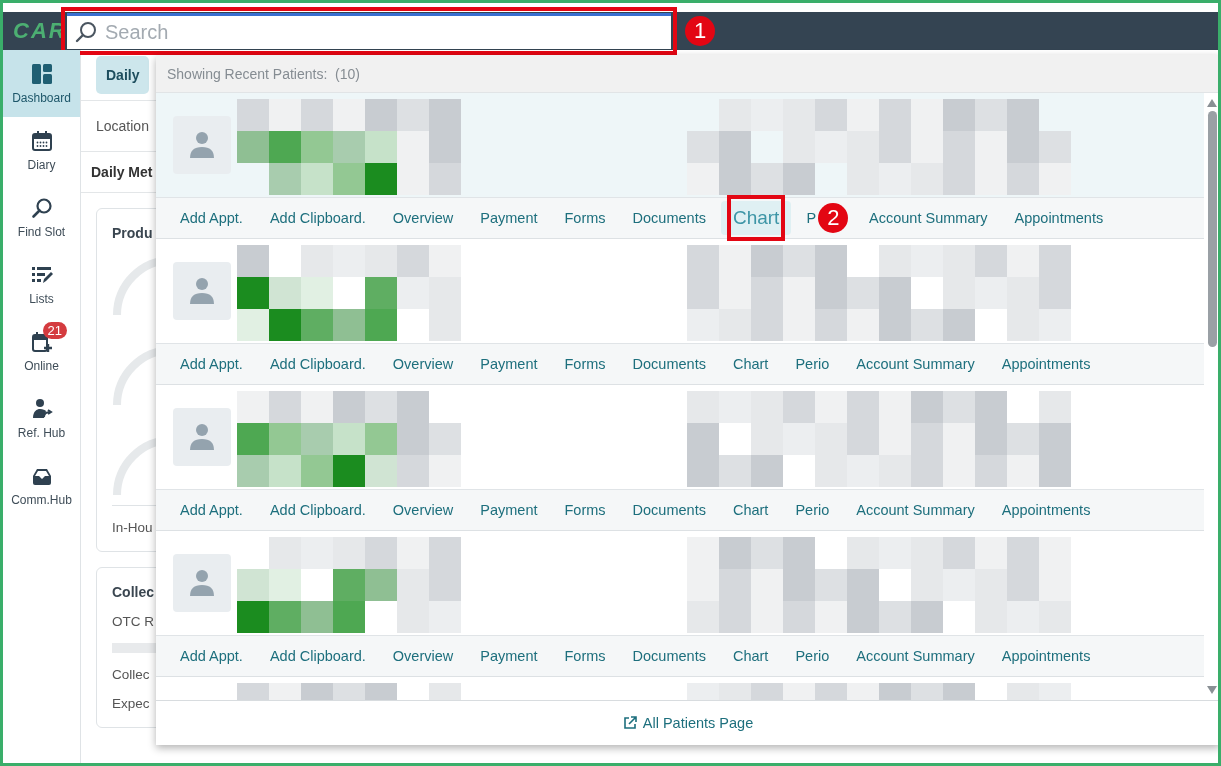  I want to click on card-title: Produ, so click(133, 233).